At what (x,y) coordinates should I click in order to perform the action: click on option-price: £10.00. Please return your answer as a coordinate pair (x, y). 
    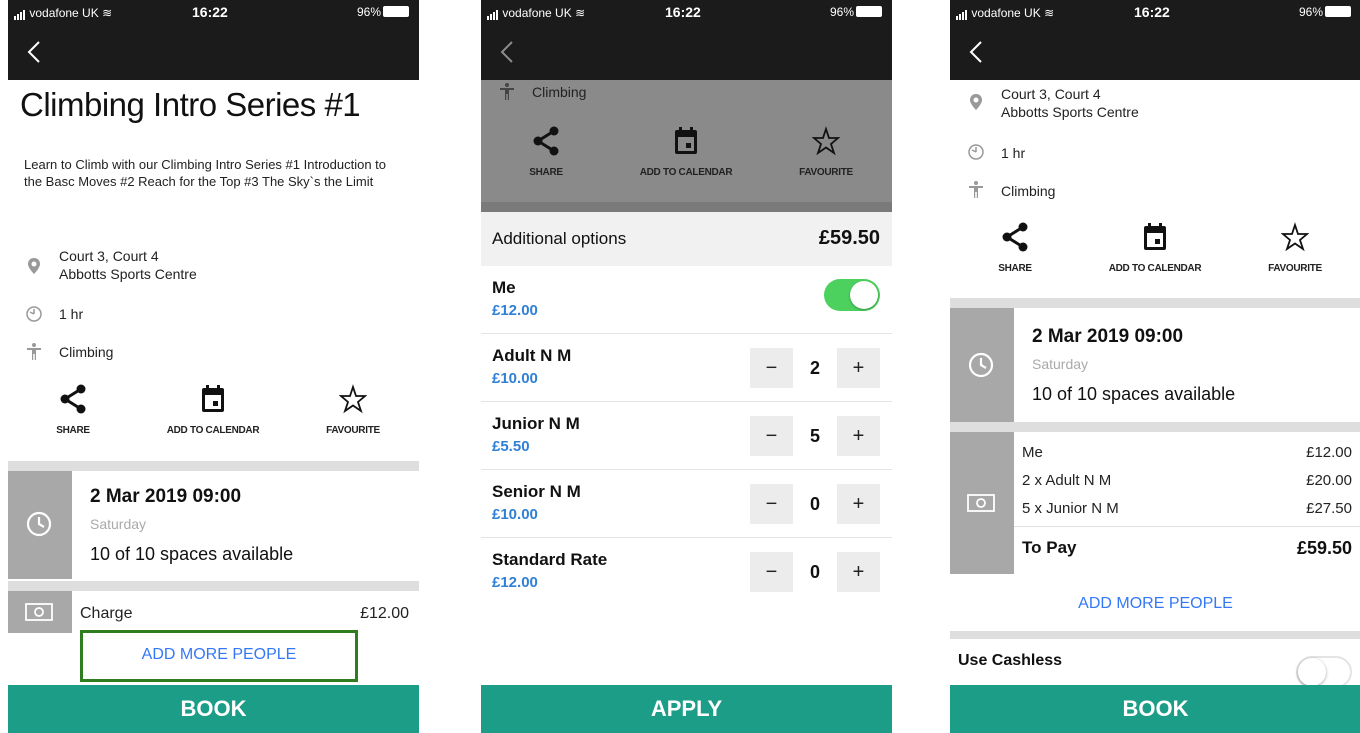
    Looking at the image, I should click on (515, 514).